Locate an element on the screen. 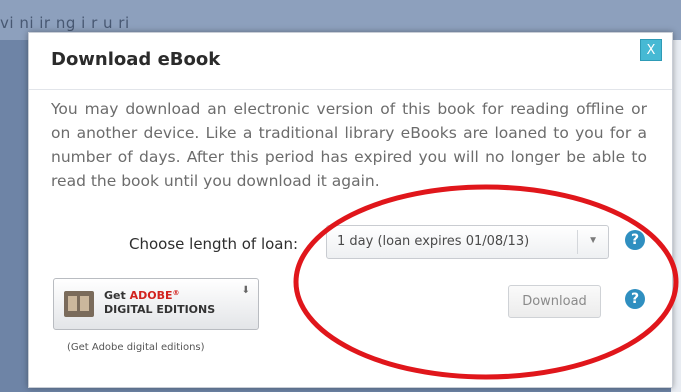  dialog-title: Download eBook is located at coordinates (136, 59).